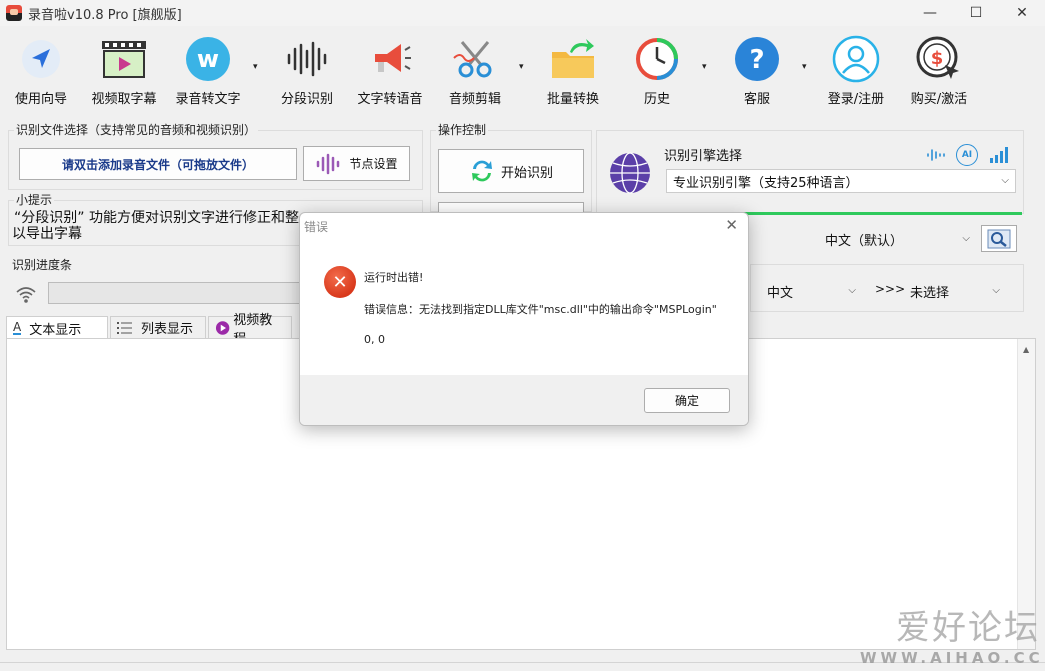 The height and width of the screenshot is (671, 1045). Describe the element at coordinates (373, 164) in the screenshot. I see `node-settings-label: 节点设置` at that location.